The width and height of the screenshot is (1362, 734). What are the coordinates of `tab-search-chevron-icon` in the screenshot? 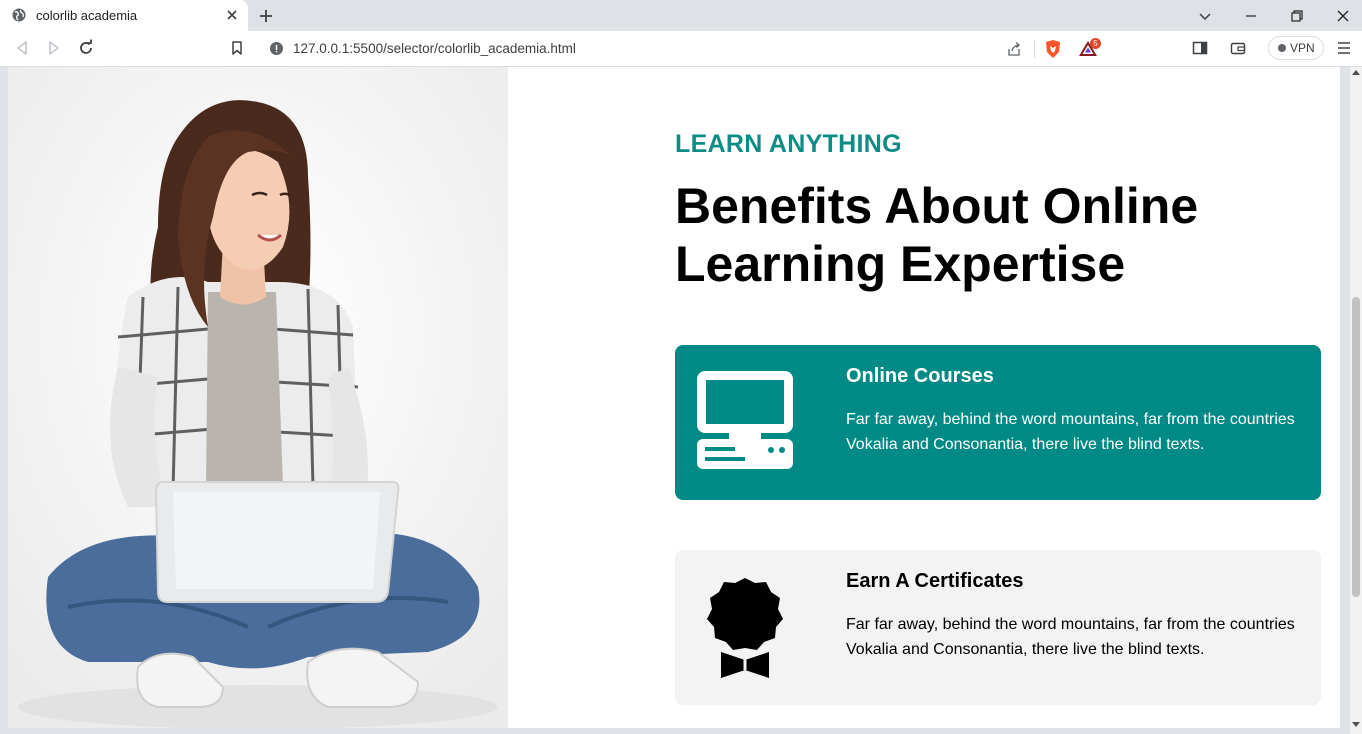 It's located at (1205, 16).